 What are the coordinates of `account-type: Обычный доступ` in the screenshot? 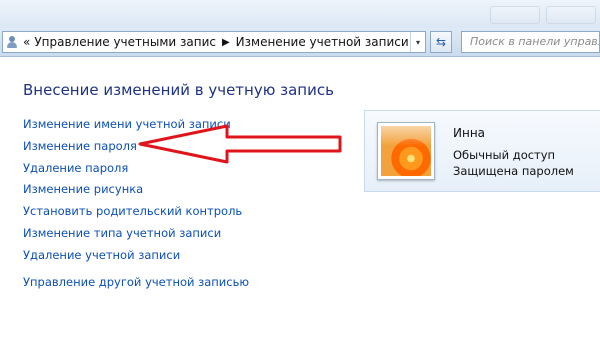 It's located at (504, 155).